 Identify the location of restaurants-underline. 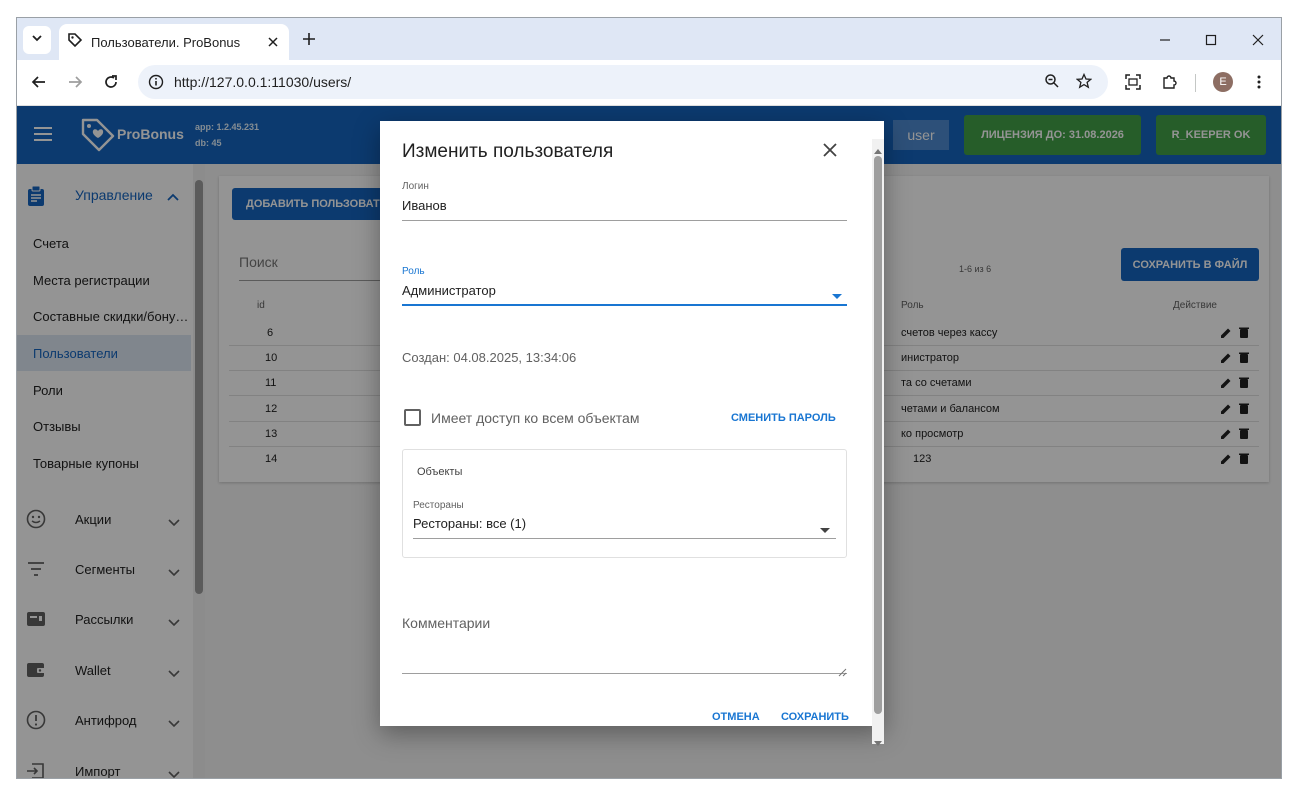
(624, 538).